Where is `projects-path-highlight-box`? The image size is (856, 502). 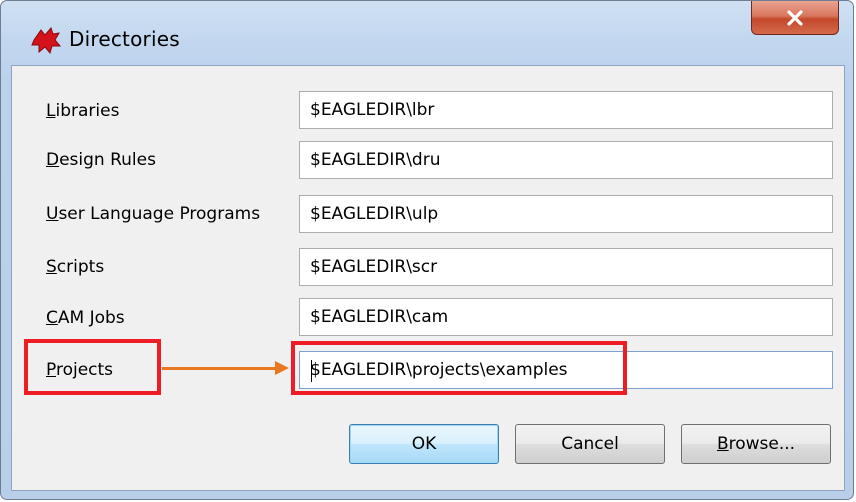
projects-path-highlight-box is located at coordinates (459, 368).